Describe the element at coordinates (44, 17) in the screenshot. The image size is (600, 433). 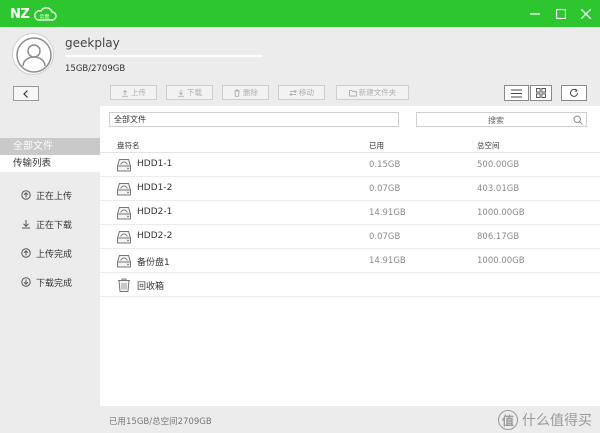
I see `logo-sub: 云盘` at that location.